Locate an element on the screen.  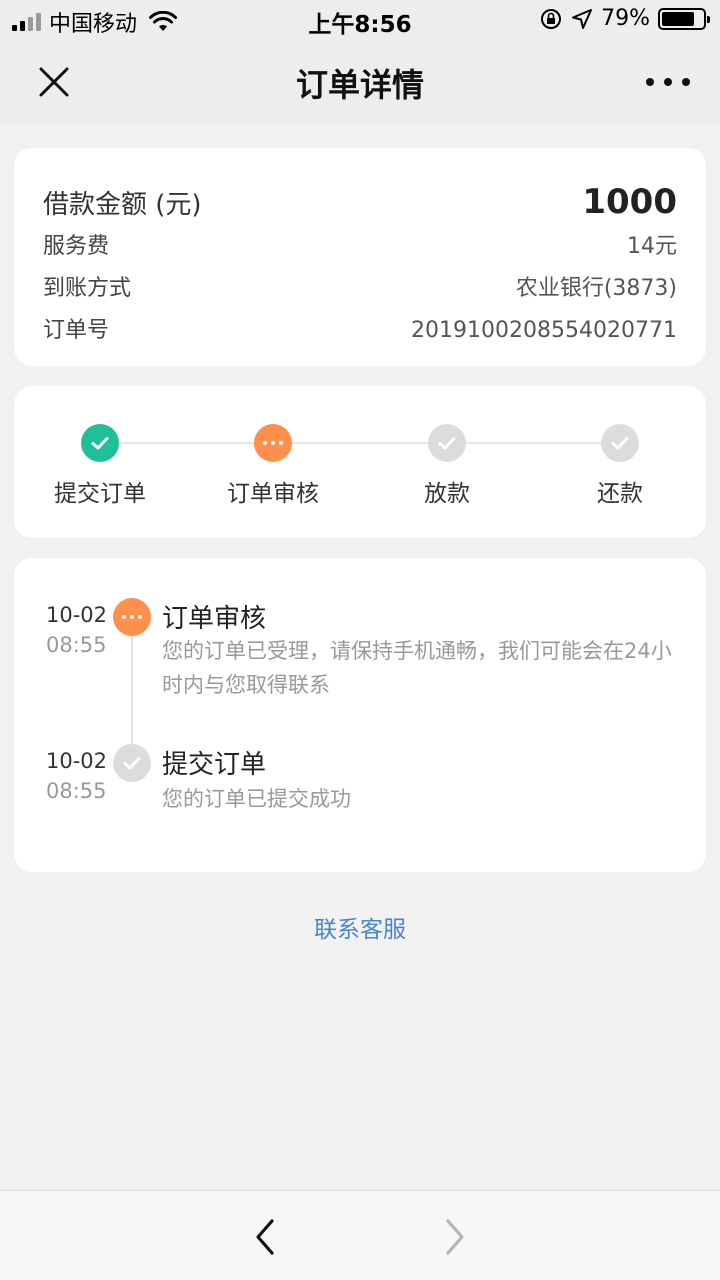
step-label: 订单审核 is located at coordinates (273, 494).